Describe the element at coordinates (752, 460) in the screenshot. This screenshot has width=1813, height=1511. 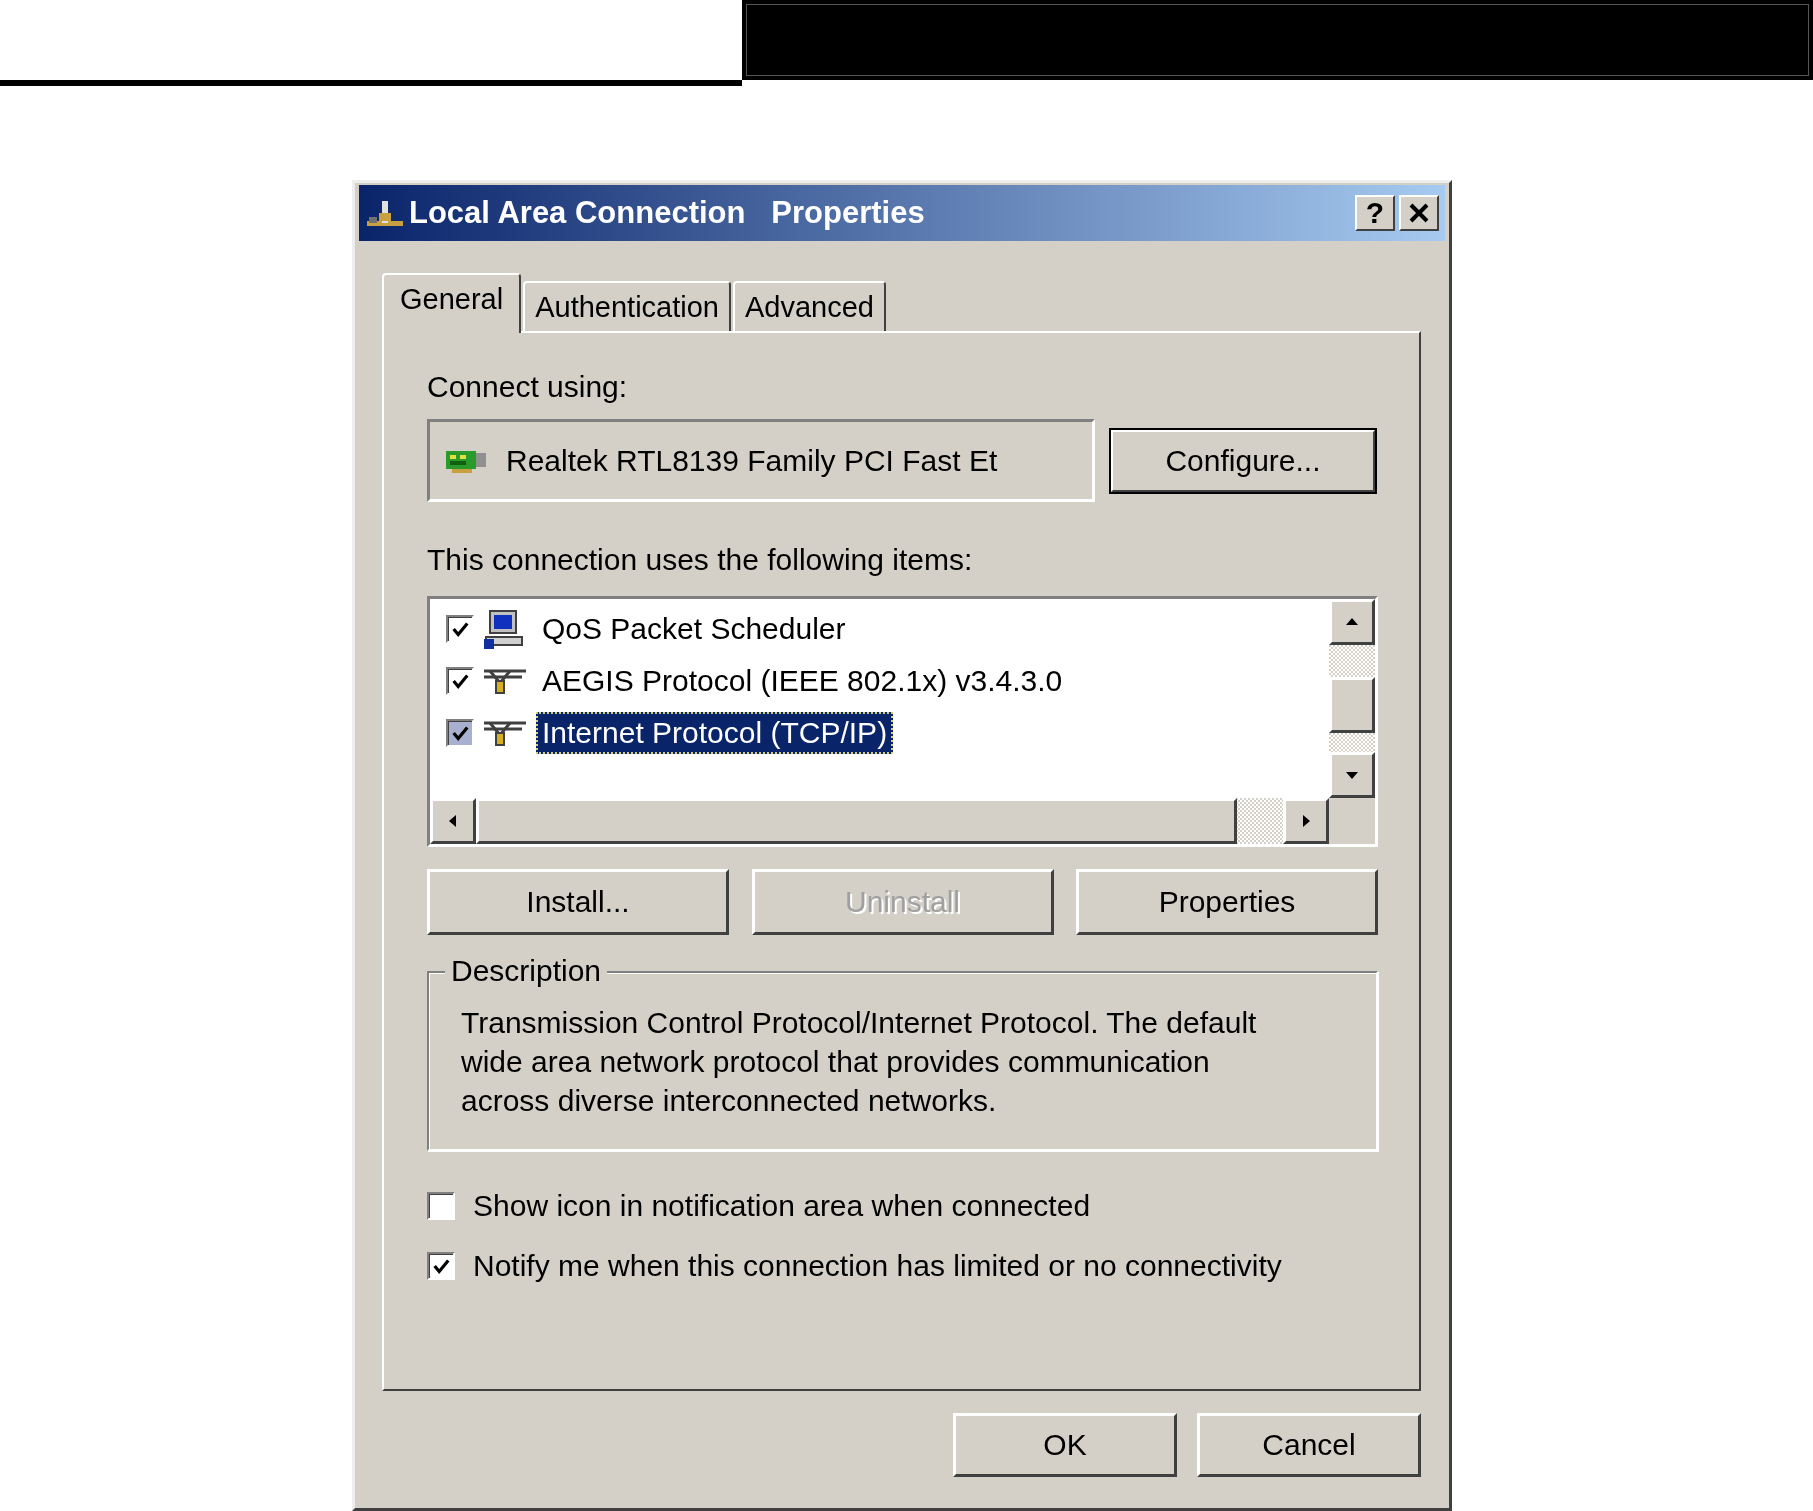
I see `adapter-name: Realtek RTL8139 Family PCI Fast Et` at that location.